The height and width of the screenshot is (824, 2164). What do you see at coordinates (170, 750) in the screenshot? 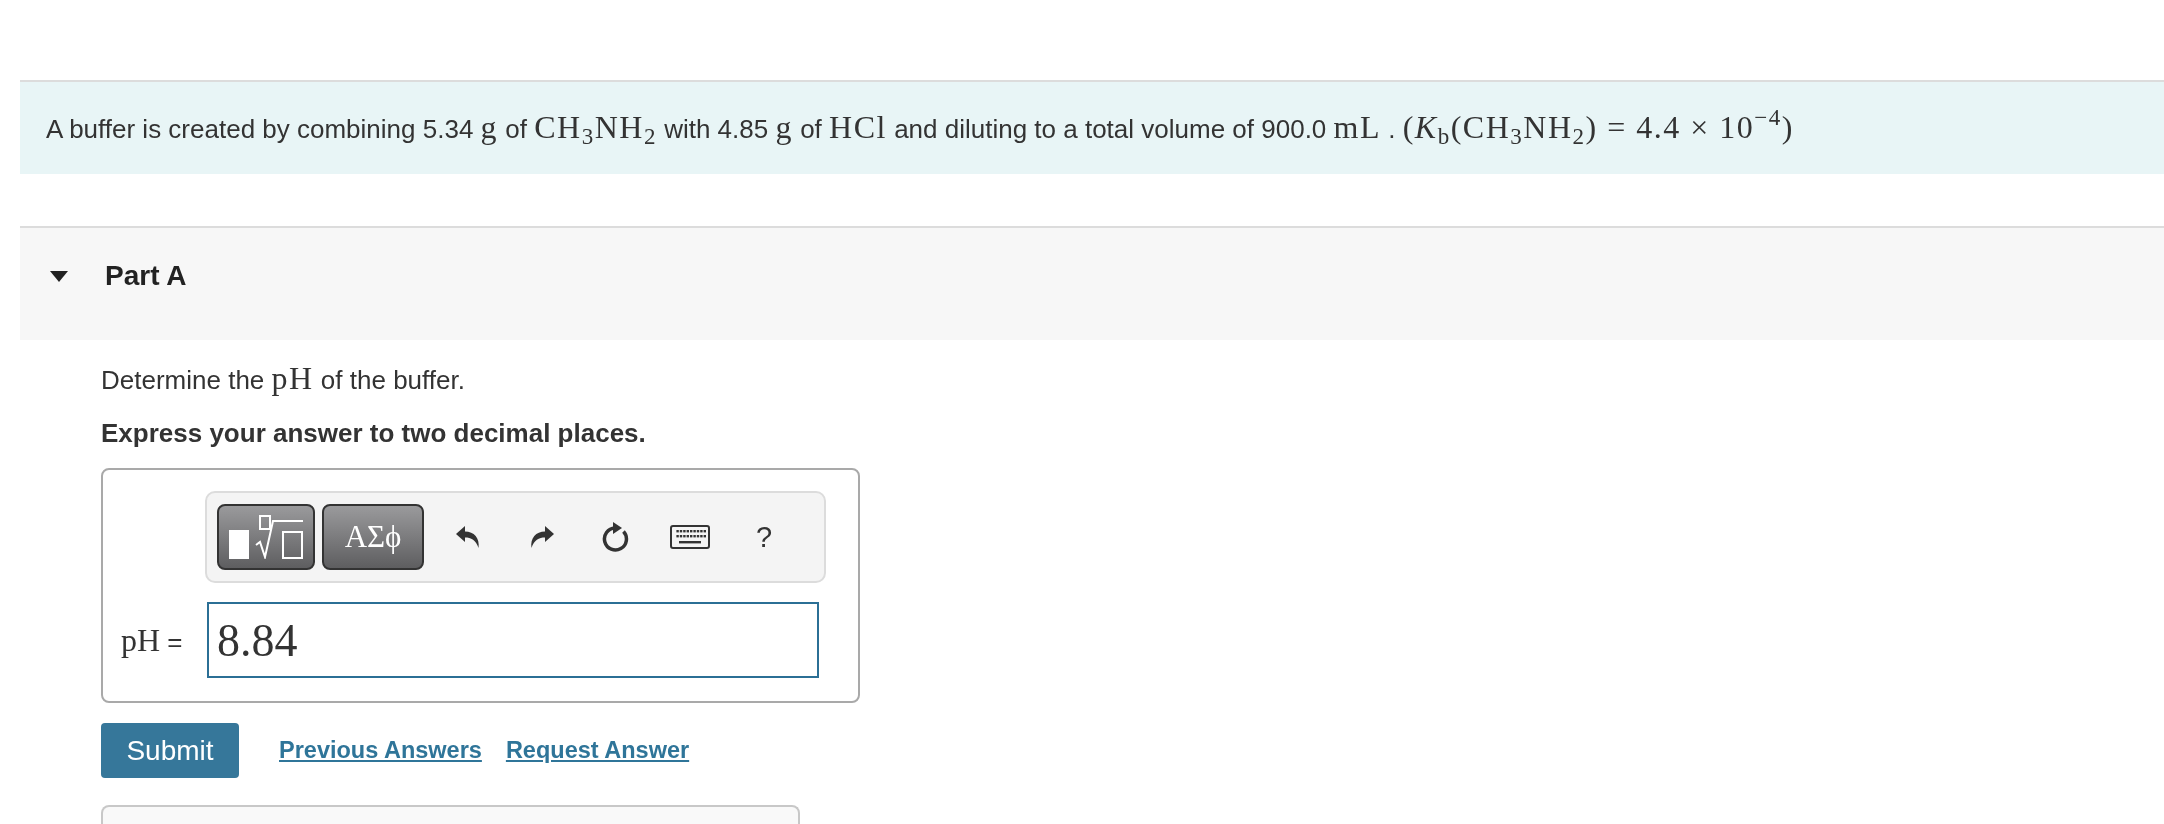
I see `submit-button: Submit` at bounding box center [170, 750].